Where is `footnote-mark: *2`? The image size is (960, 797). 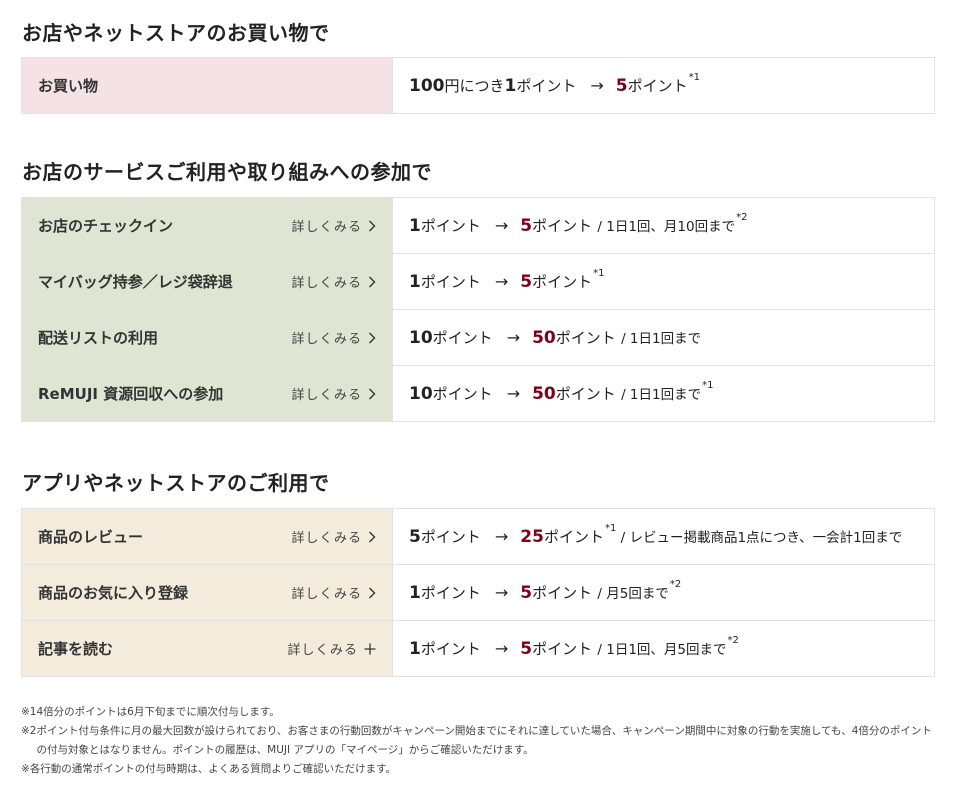
footnote-mark: *2 is located at coordinates (742, 217).